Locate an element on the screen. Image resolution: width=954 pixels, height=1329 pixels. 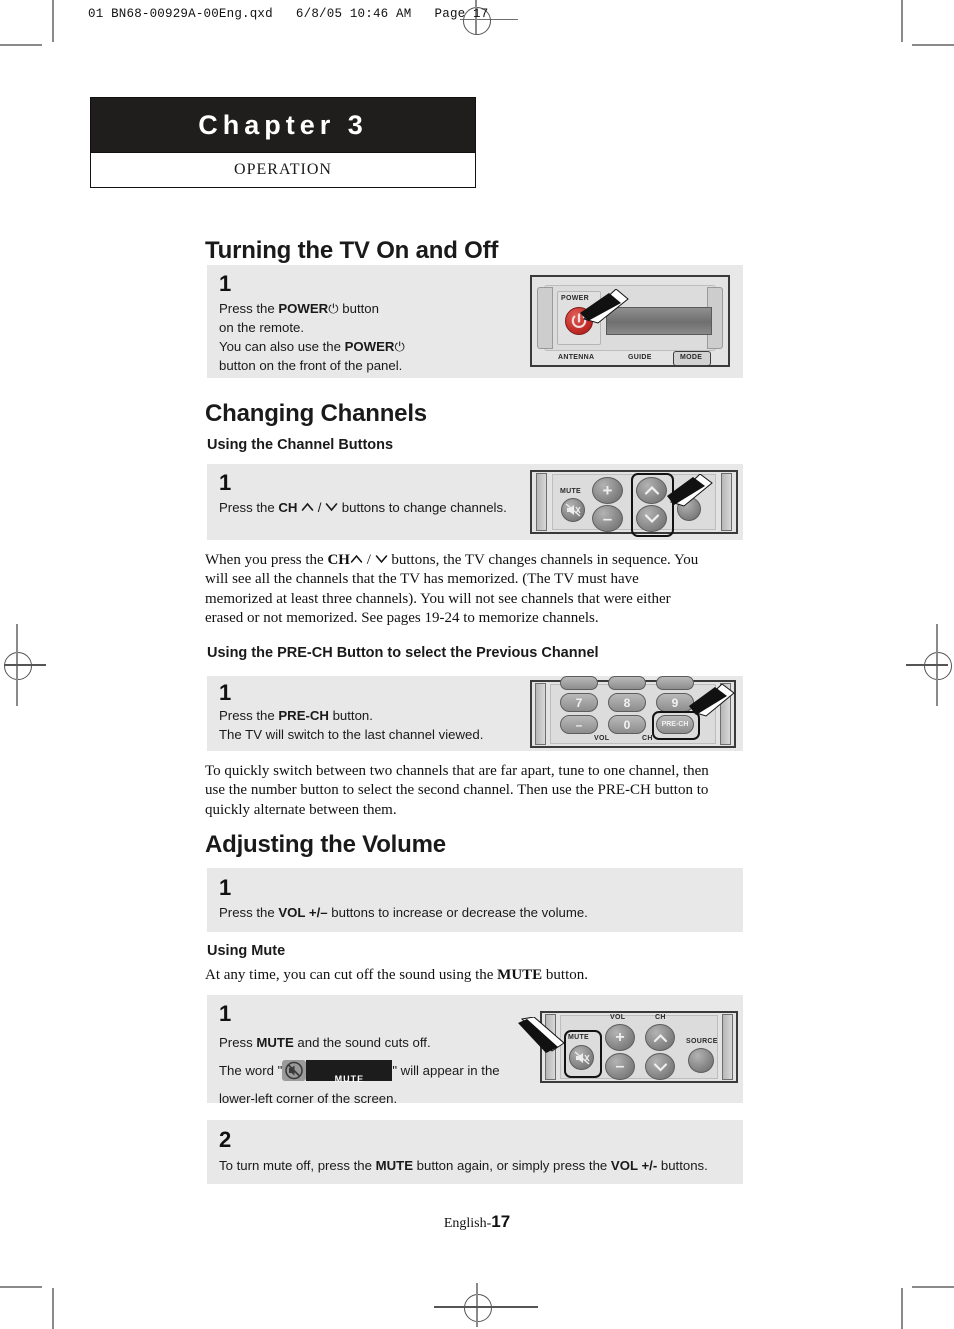
subheading-mute: Using Mute is located at coordinates (246, 951).